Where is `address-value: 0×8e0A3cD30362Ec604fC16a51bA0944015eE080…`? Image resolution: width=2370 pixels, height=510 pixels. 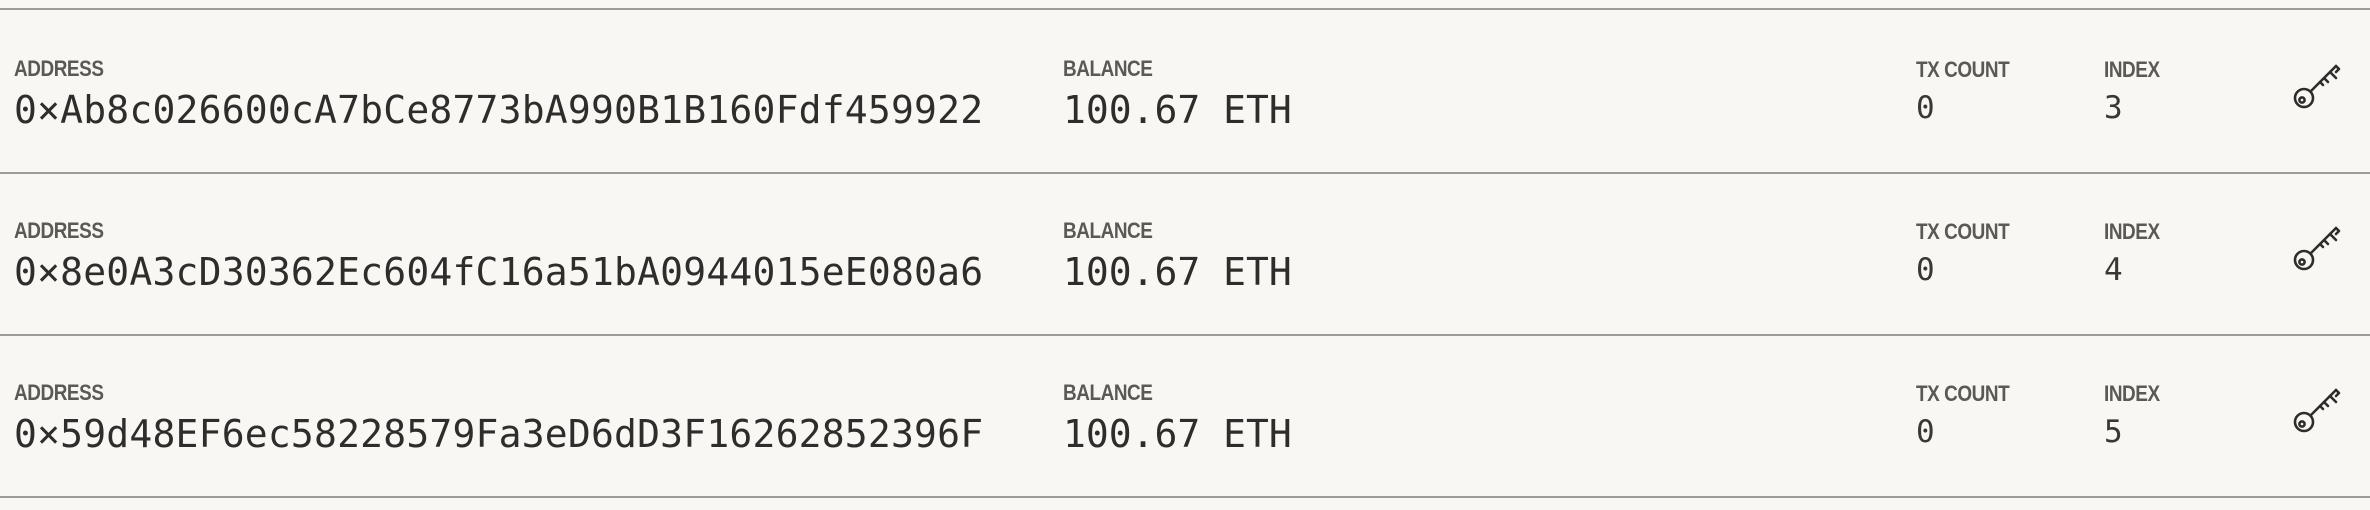 address-value: 0×8e0A3cD30362Ec604fC16a51bA0944015eE080… is located at coordinates (498, 272).